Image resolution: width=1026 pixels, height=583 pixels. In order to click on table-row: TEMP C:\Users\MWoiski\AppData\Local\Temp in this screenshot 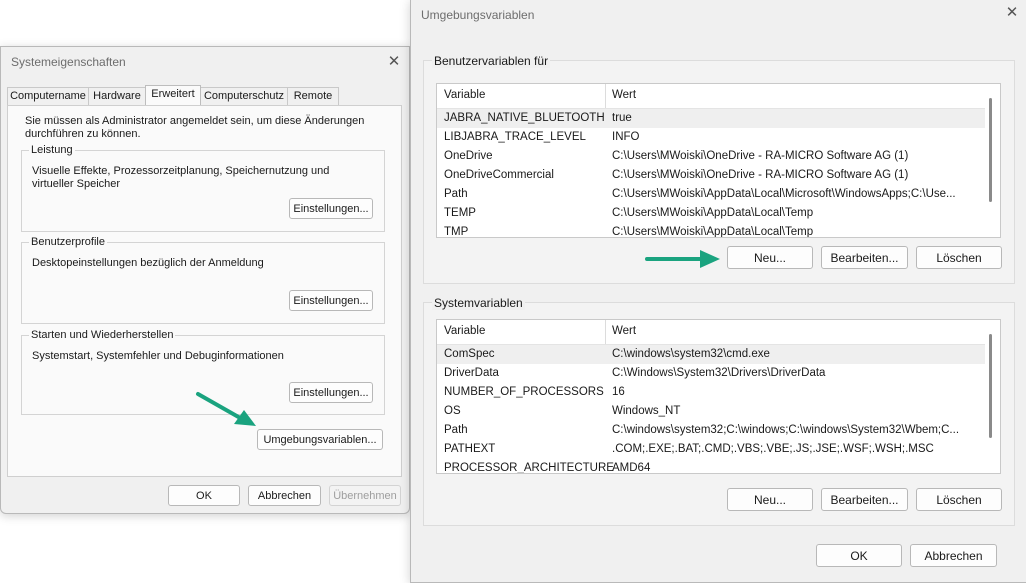, I will do `click(711, 213)`.